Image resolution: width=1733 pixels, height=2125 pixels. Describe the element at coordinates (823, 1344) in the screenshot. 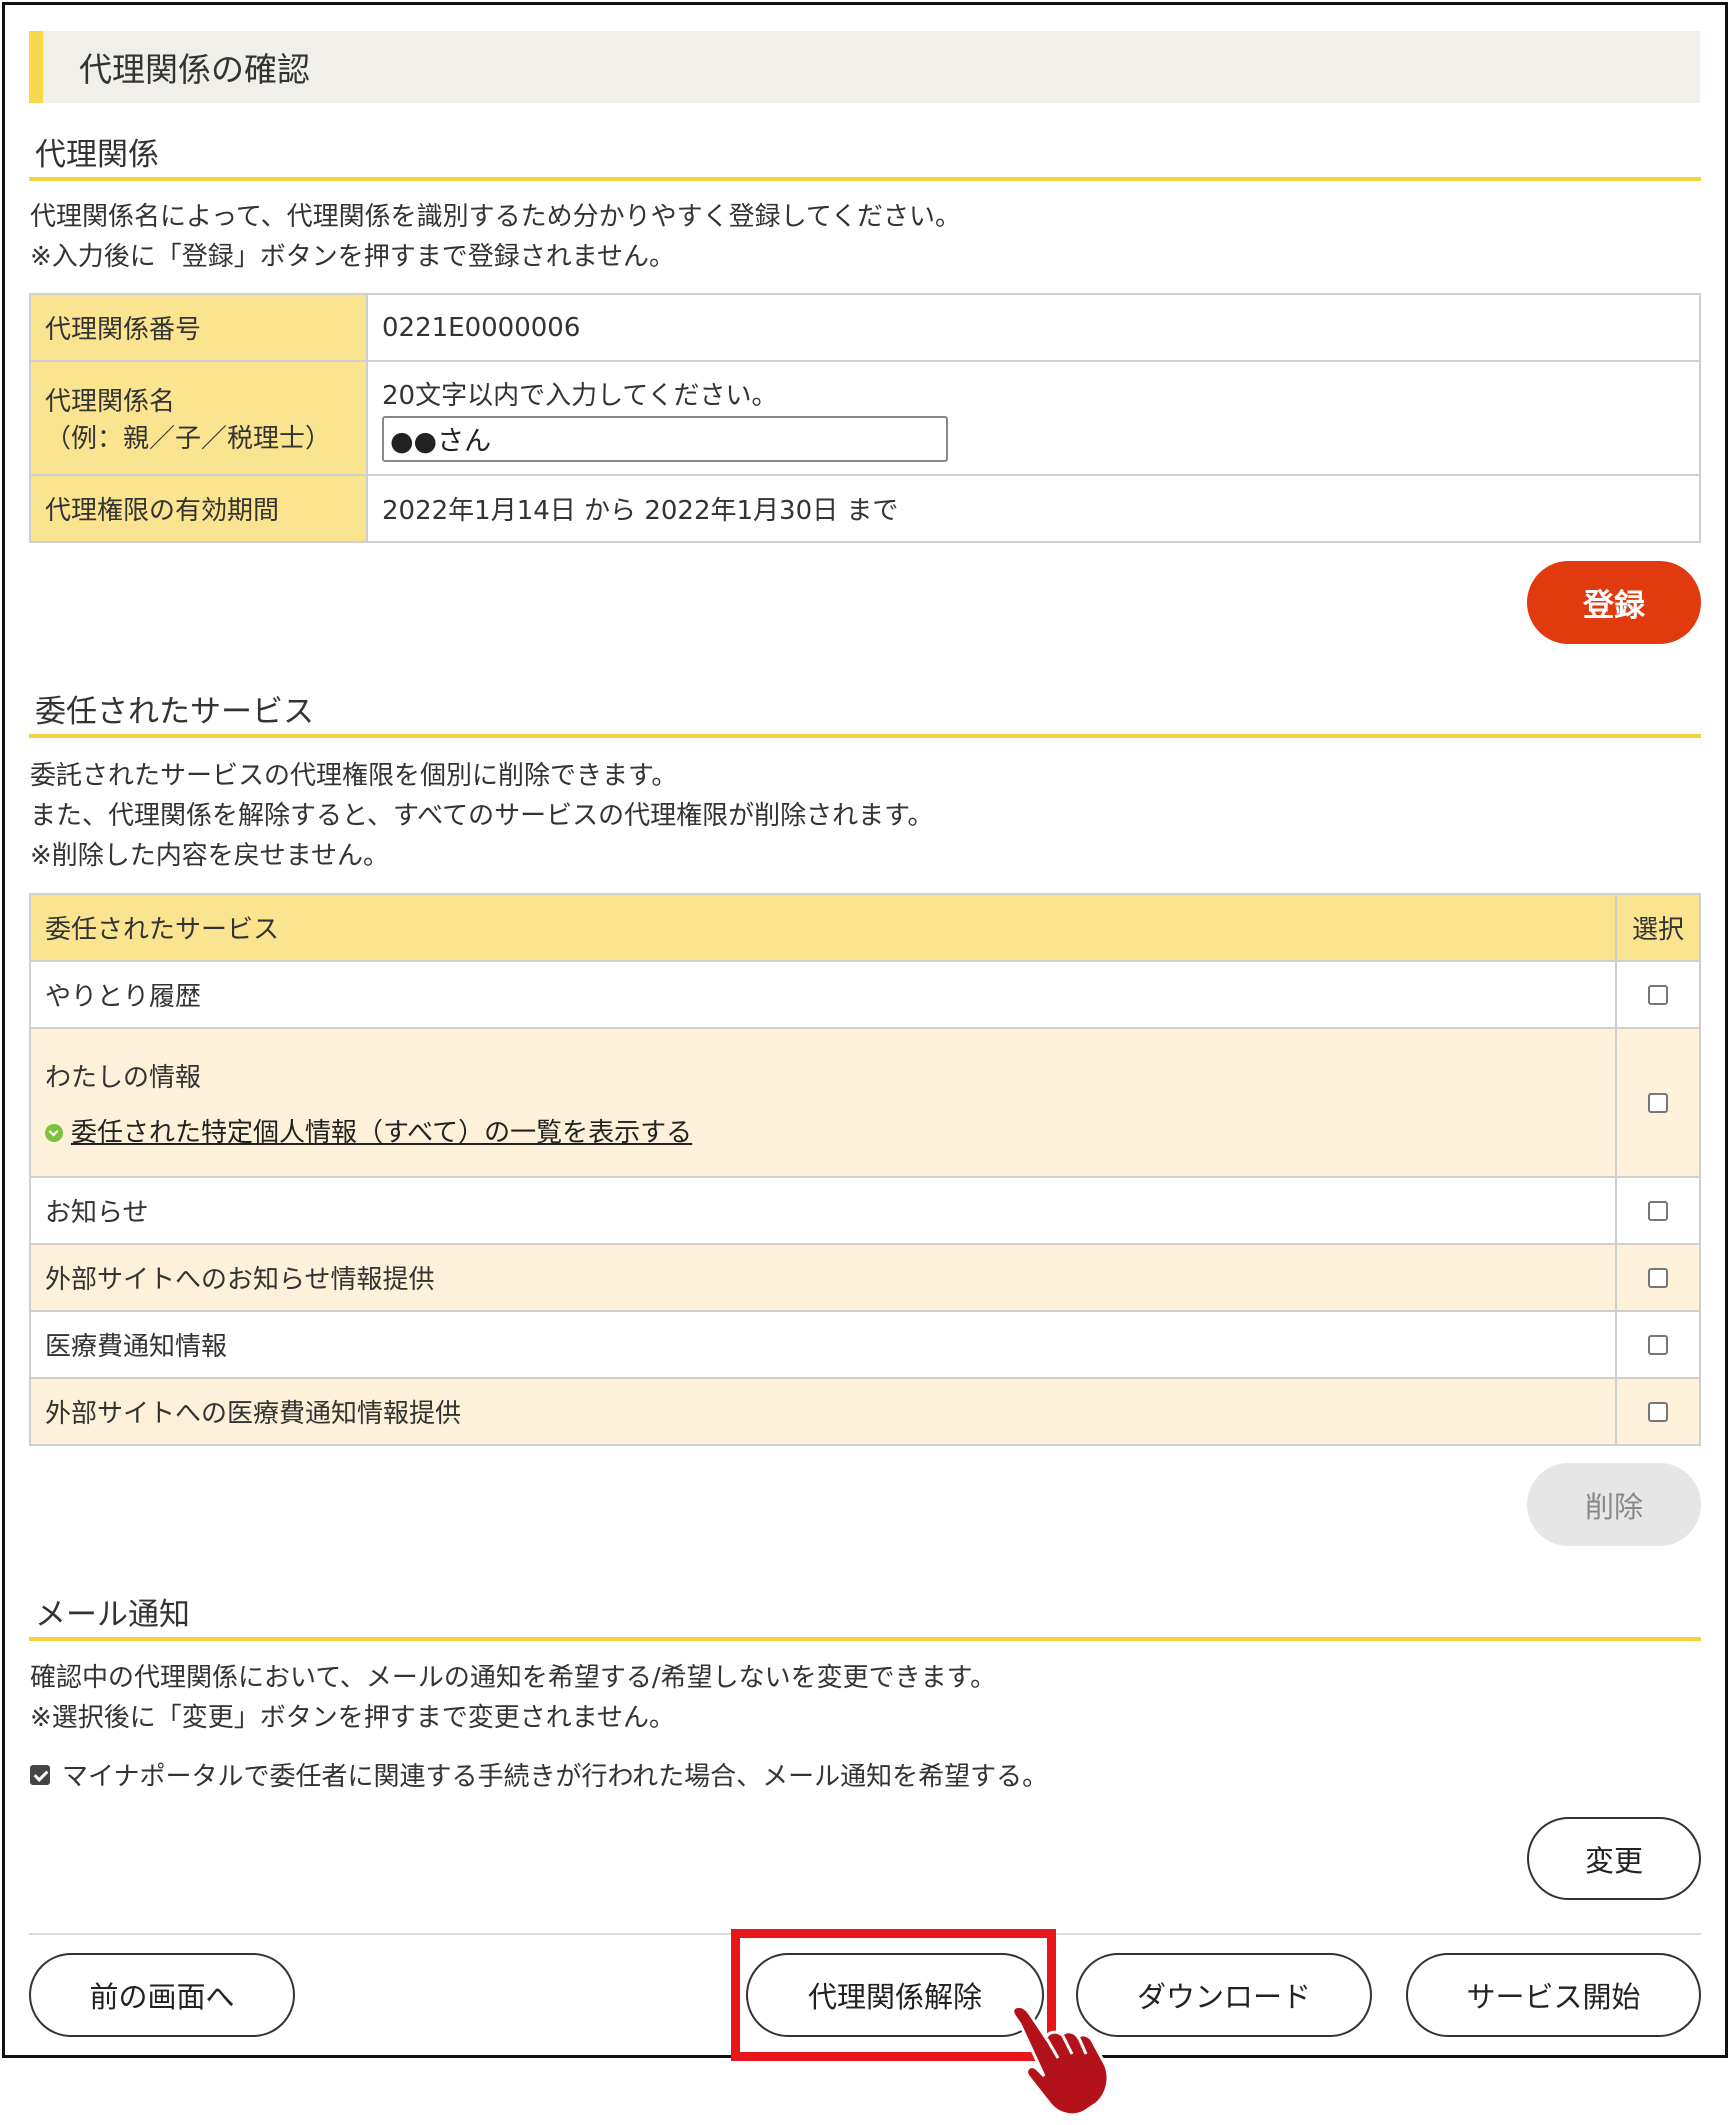

I see `service-label: 医療費通知情報` at that location.